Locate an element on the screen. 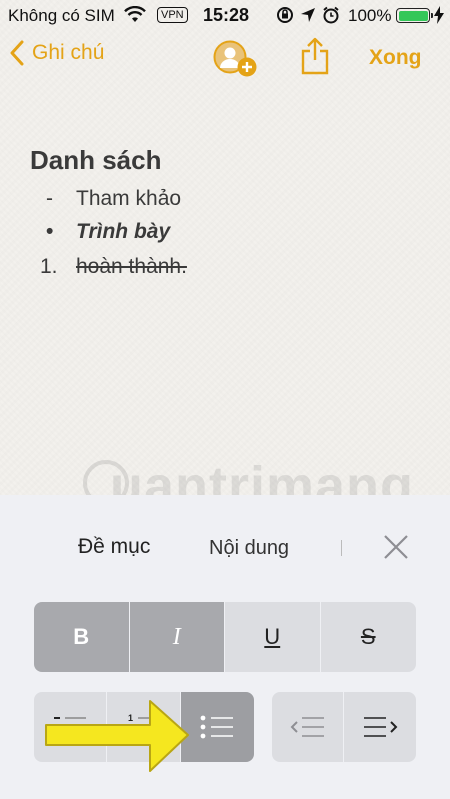  bold-button: B is located at coordinates (82, 637).